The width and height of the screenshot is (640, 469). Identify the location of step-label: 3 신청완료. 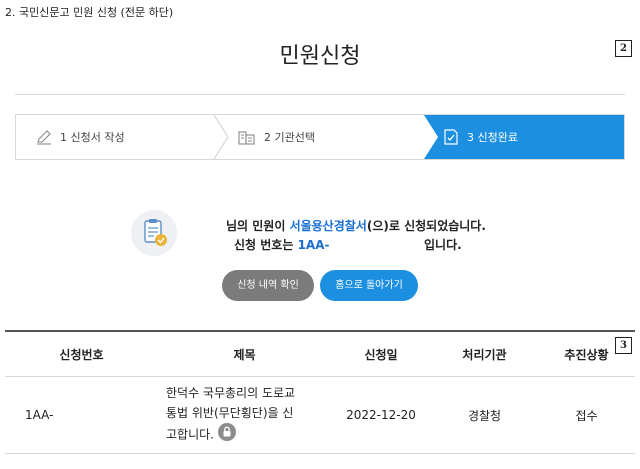
(492, 137).